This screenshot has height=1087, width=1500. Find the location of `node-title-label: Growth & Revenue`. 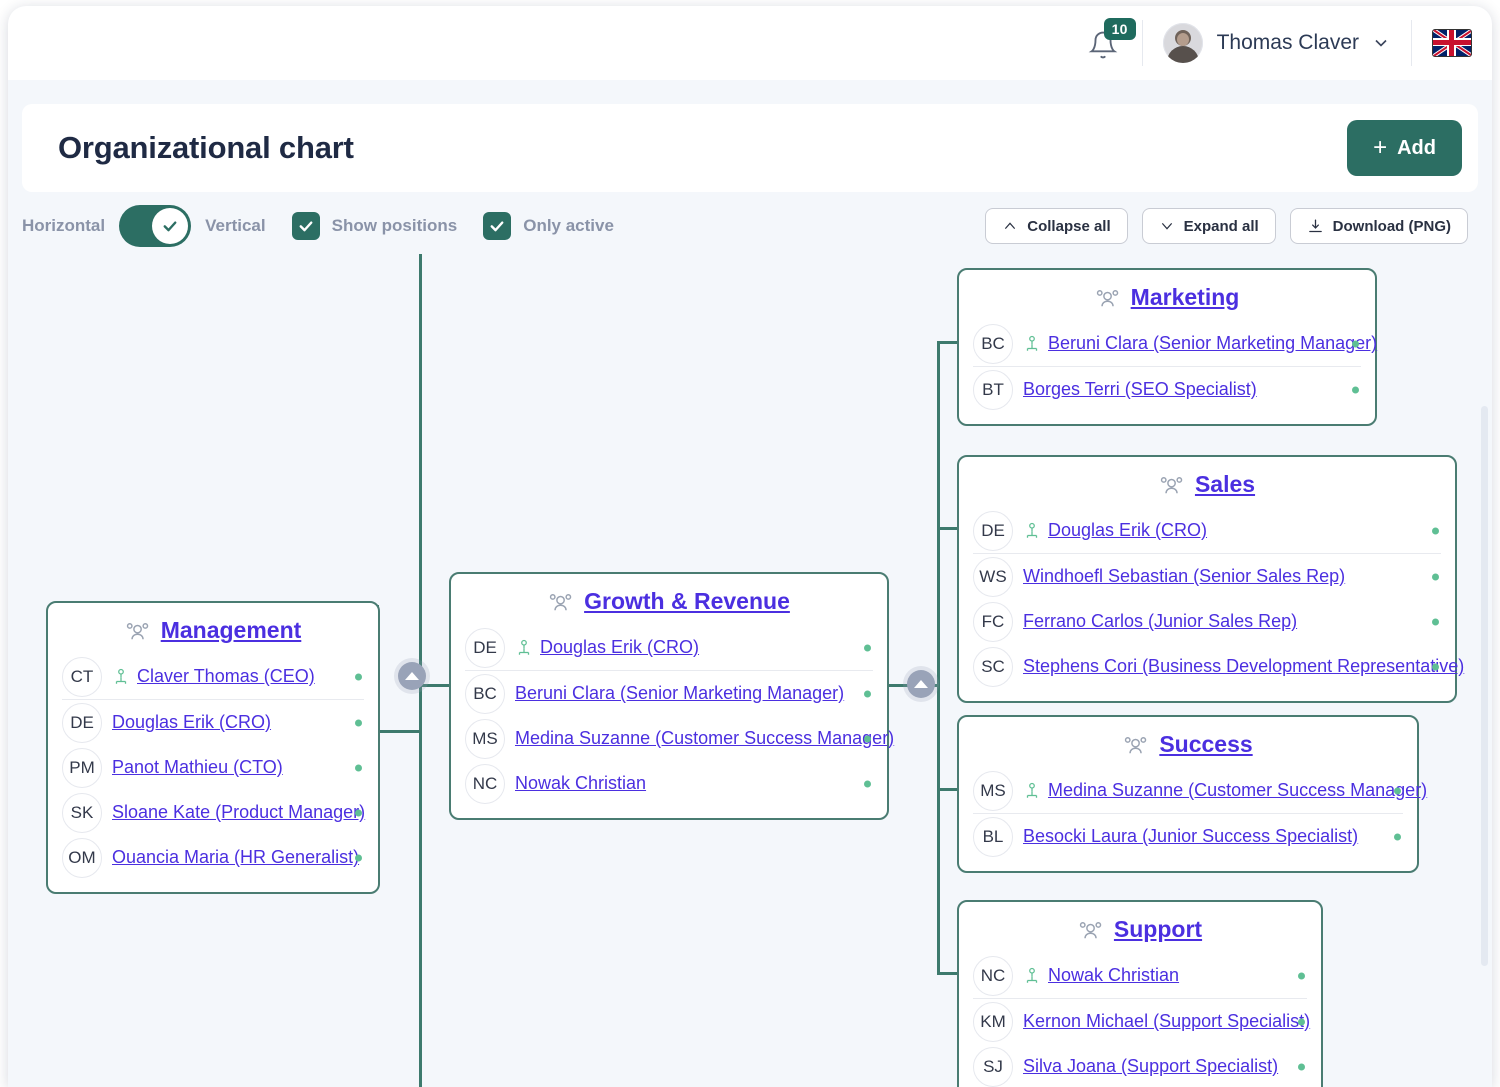

node-title-label: Growth & Revenue is located at coordinates (687, 601).